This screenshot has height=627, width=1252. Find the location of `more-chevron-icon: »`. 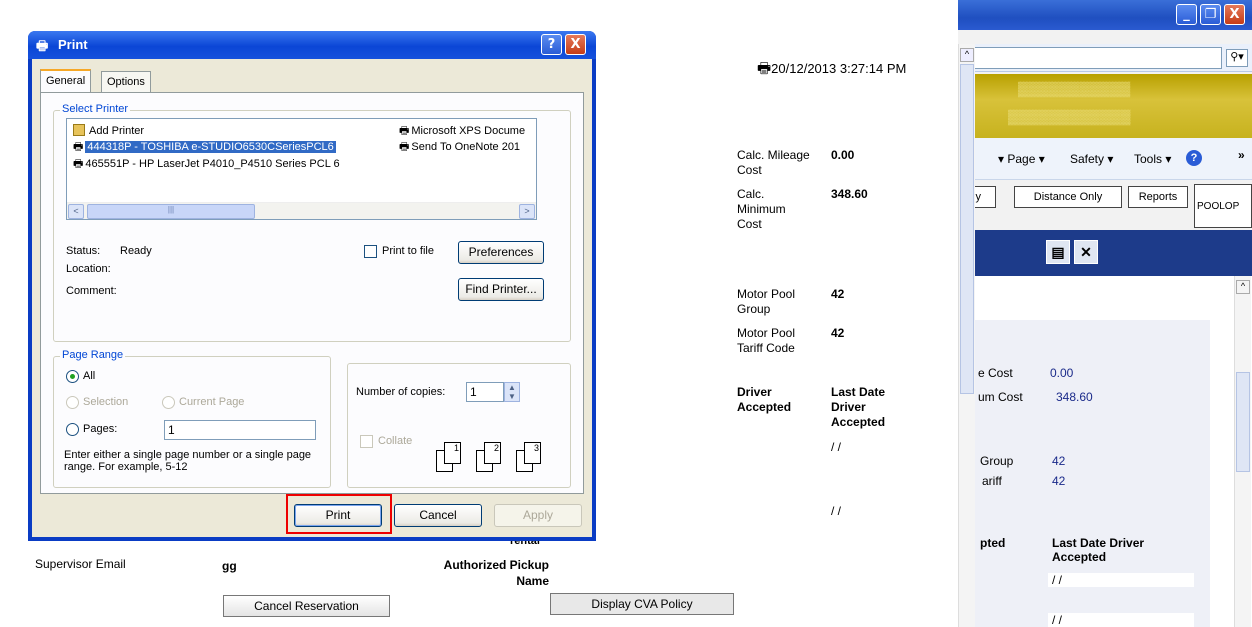

more-chevron-icon: » is located at coordinates (1241, 155).